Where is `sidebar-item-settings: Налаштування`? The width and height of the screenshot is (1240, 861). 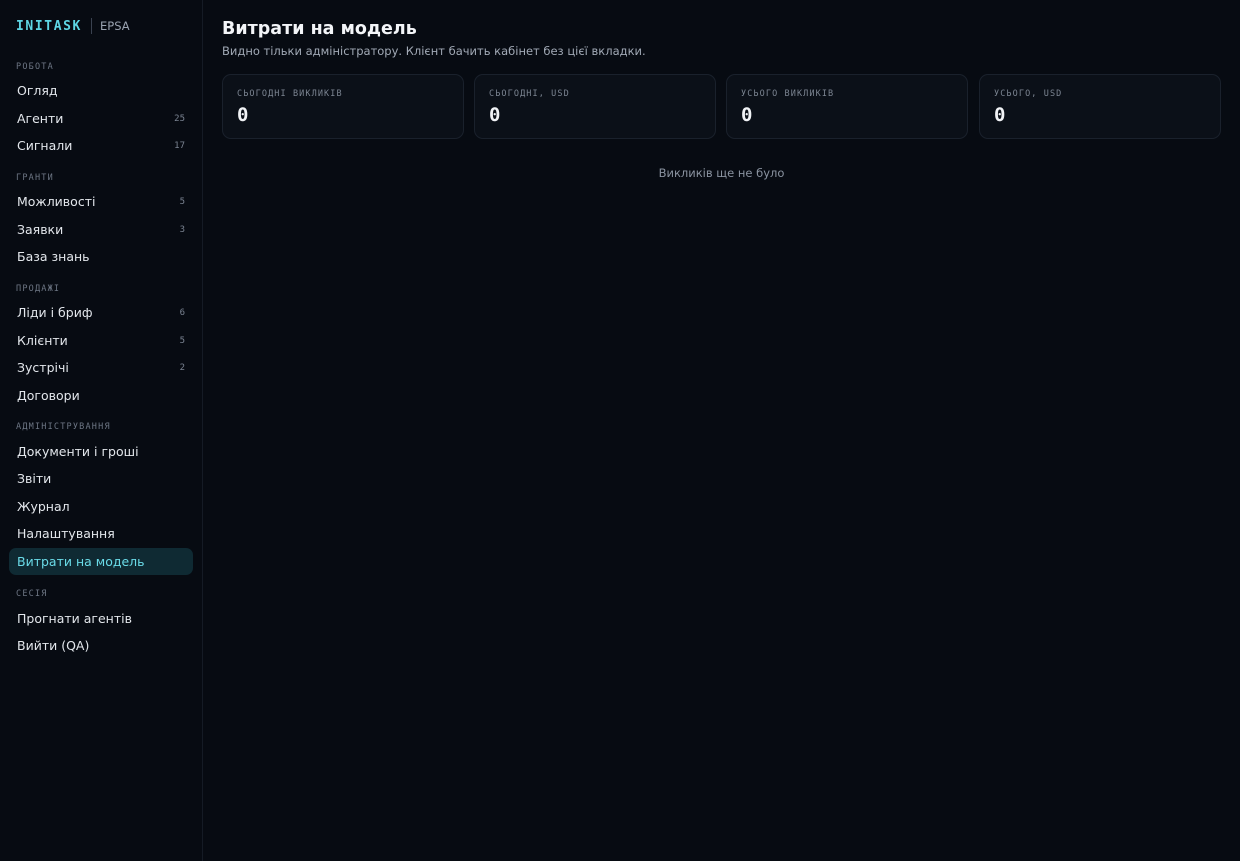 sidebar-item-settings: Налаштування is located at coordinates (101, 533).